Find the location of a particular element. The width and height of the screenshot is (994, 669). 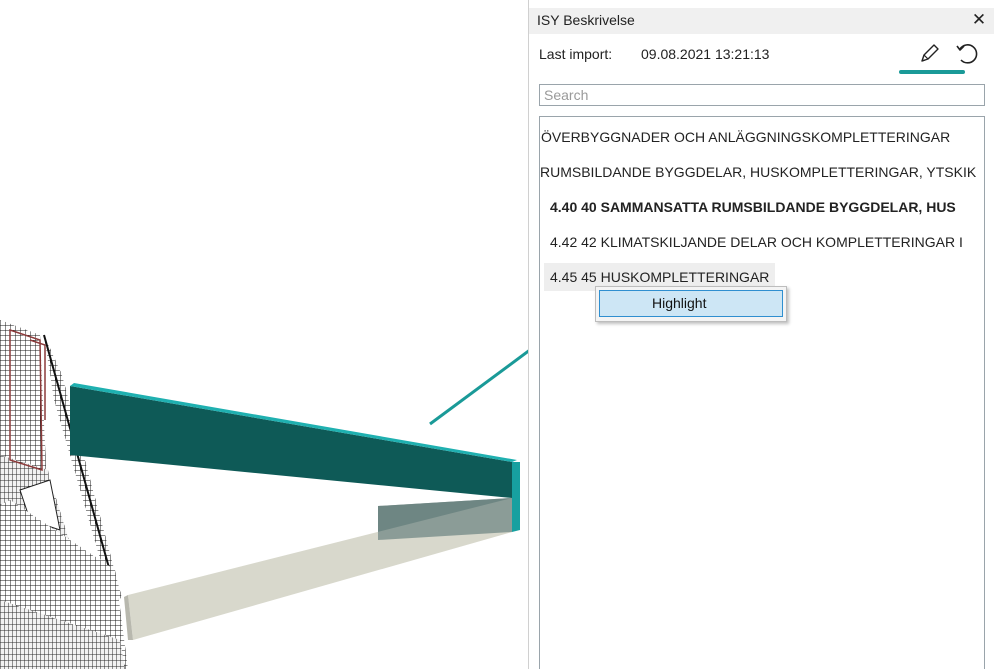

pencil-icon is located at coordinates (929, 54).